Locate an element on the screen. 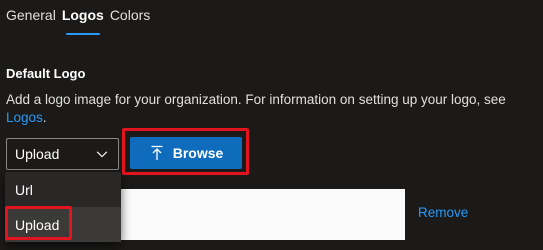  remove-link: Remove is located at coordinates (443, 212).